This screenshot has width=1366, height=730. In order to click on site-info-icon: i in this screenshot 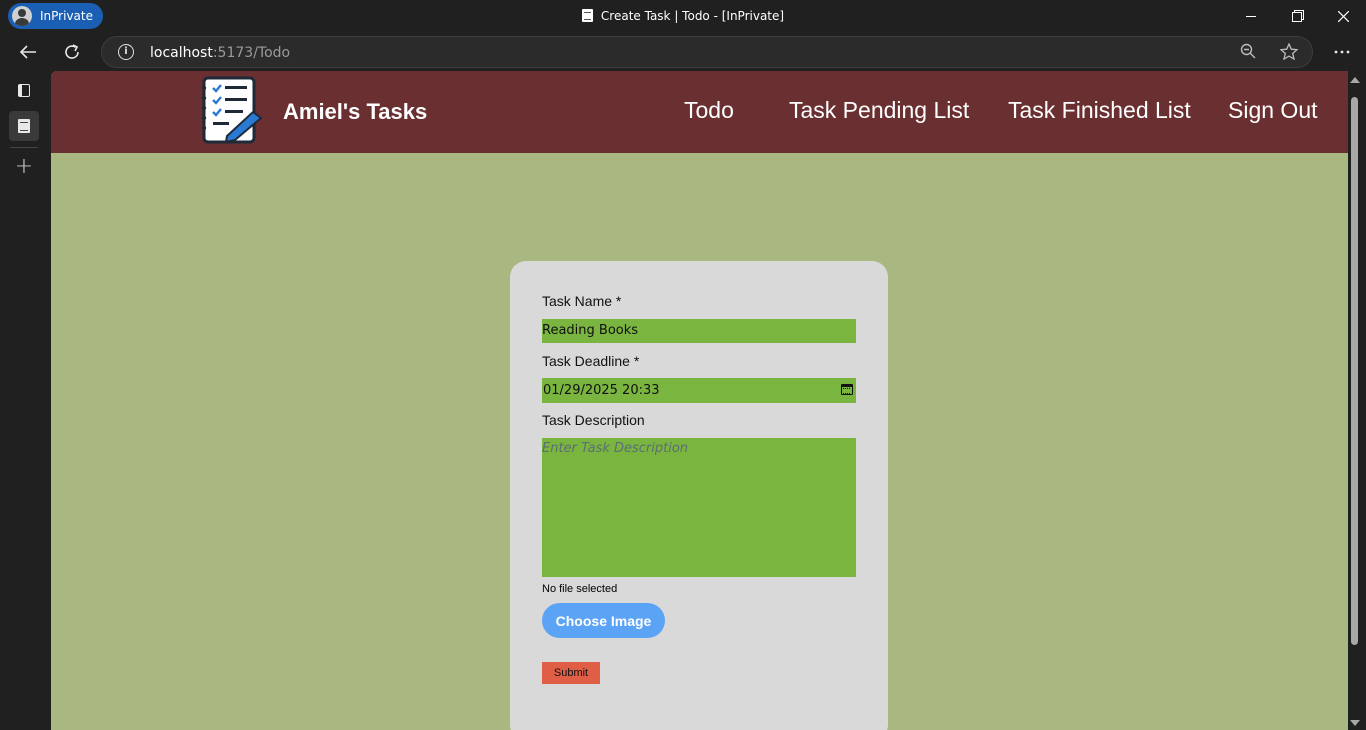, I will do `click(126, 52)`.